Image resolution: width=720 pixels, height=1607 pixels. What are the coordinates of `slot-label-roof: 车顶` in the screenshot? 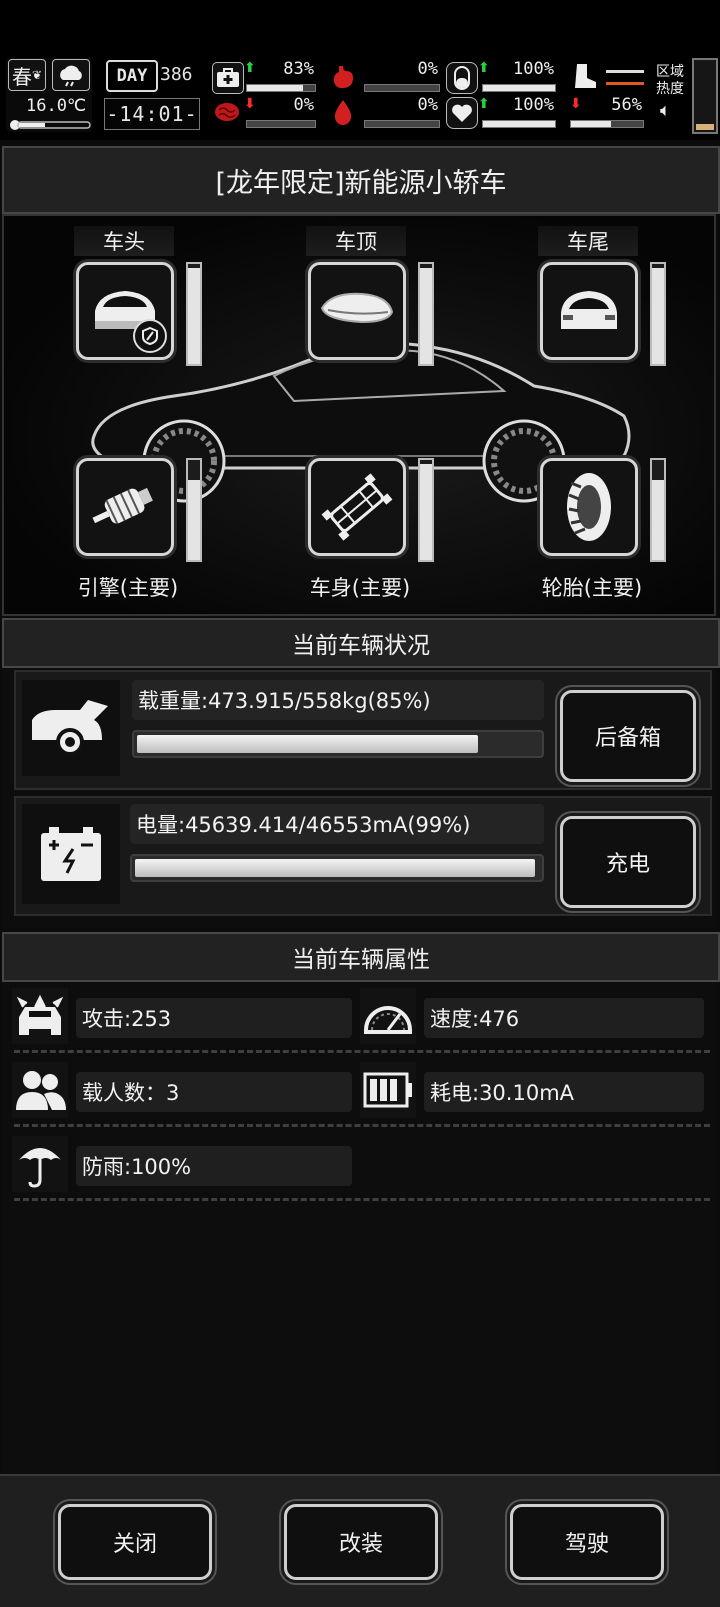 It's located at (356, 241).